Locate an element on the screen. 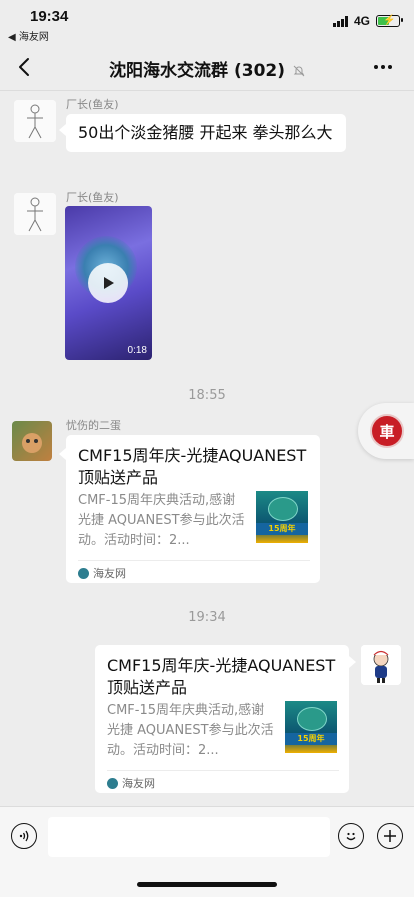  animal-photo-icon is located at coordinates (32, 443).